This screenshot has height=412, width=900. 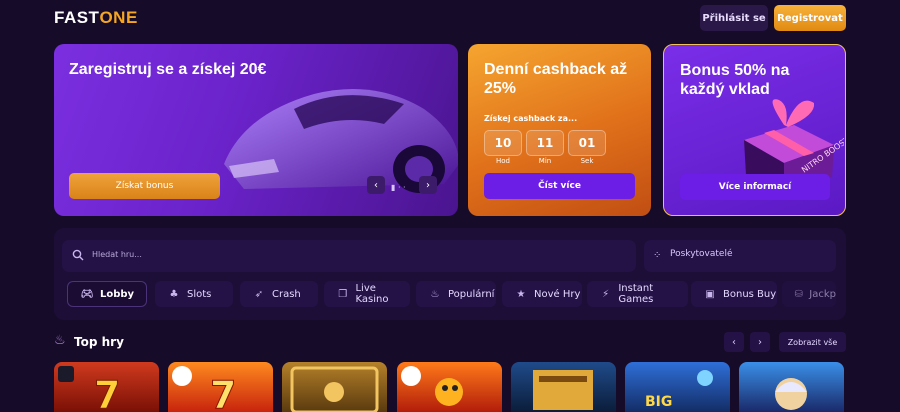 What do you see at coordinates (144, 186) in the screenshot?
I see `get-bonus-button: Získat bonus` at bounding box center [144, 186].